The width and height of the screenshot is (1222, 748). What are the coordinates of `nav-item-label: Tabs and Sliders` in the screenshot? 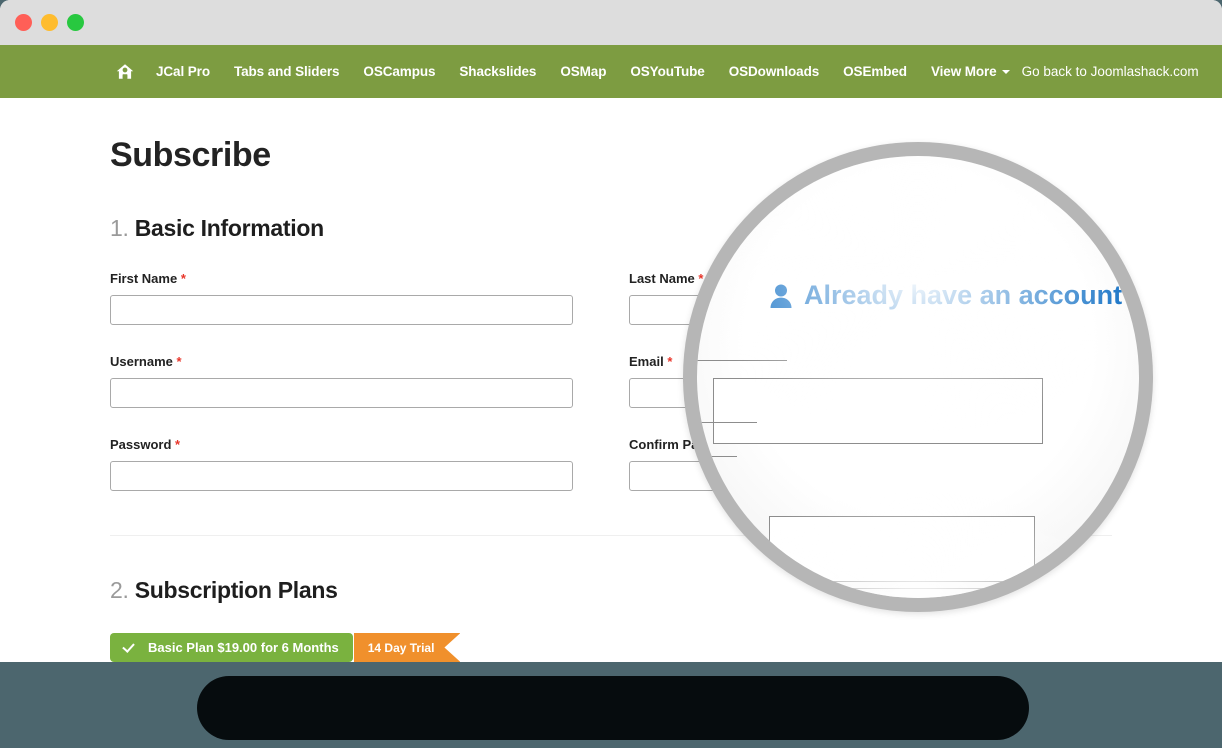 It's located at (286, 71).